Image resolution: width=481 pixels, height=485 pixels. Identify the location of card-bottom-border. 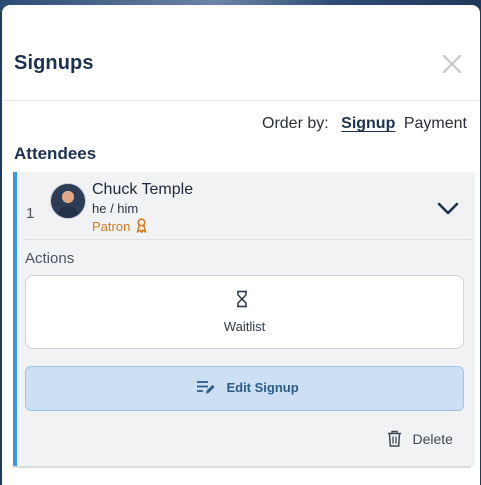
(242, 467).